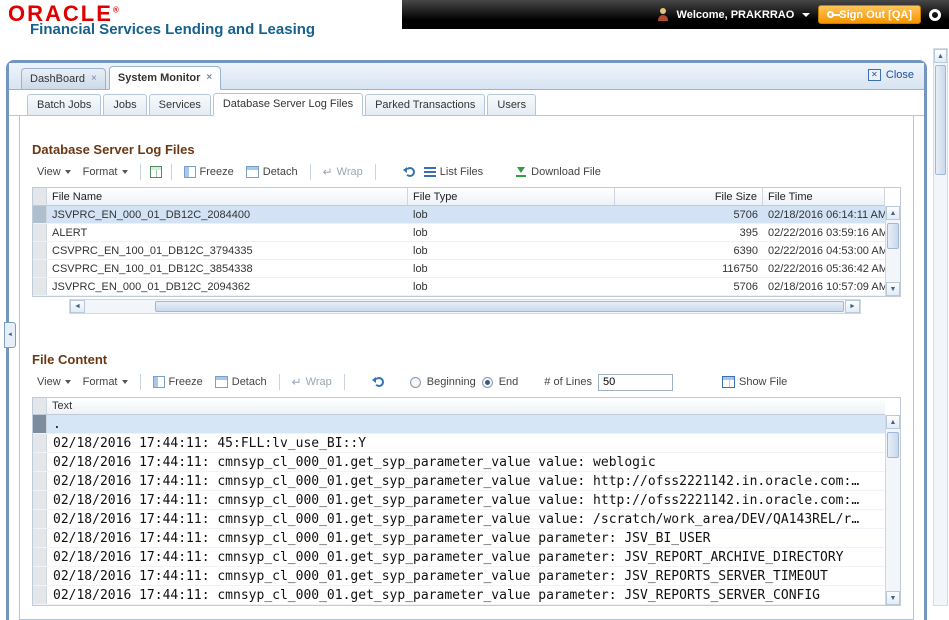  What do you see at coordinates (227, 287) in the screenshot?
I see `file-name-cell: JSVPRC_EN_000_01_DB12C_2094362` at bounding box center [227, 287].